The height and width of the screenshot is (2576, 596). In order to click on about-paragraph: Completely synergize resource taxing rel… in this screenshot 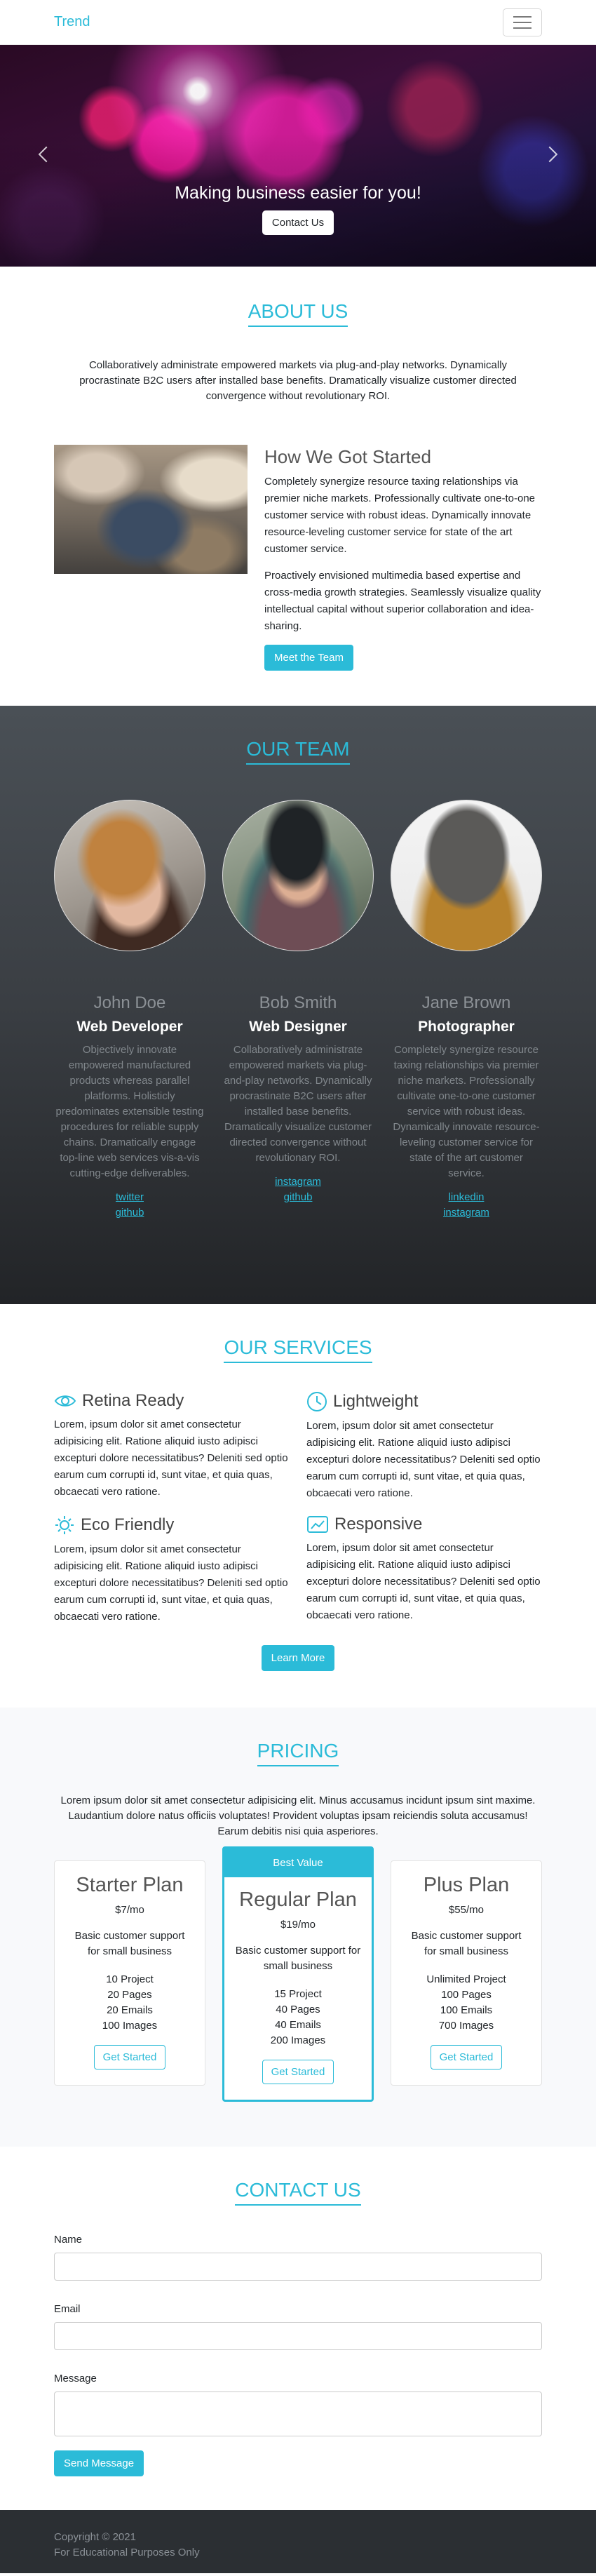, I will do `click(400, 515)`.